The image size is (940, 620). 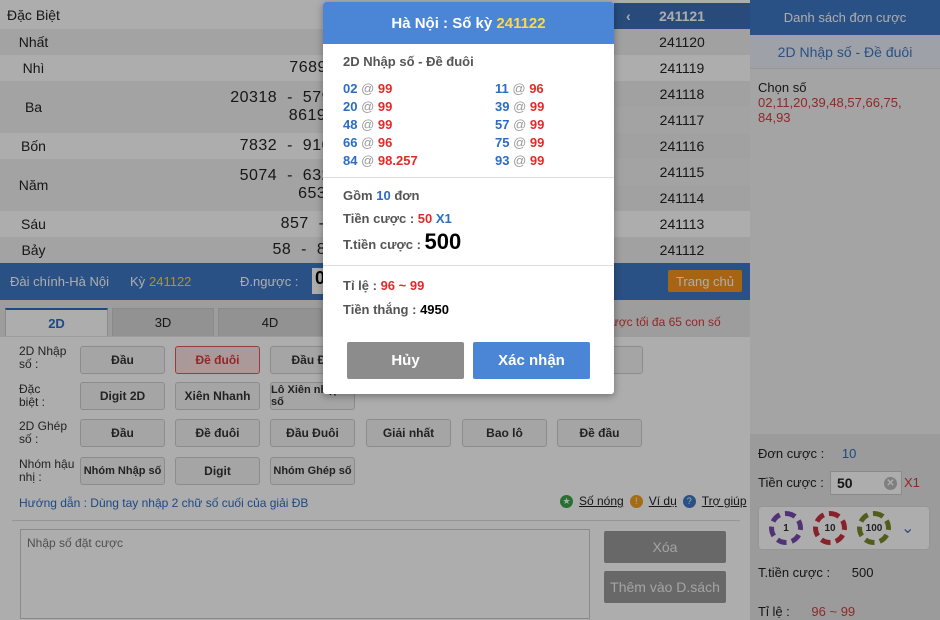 I want to click on bet-number: 39, so click(x=502, y=106).